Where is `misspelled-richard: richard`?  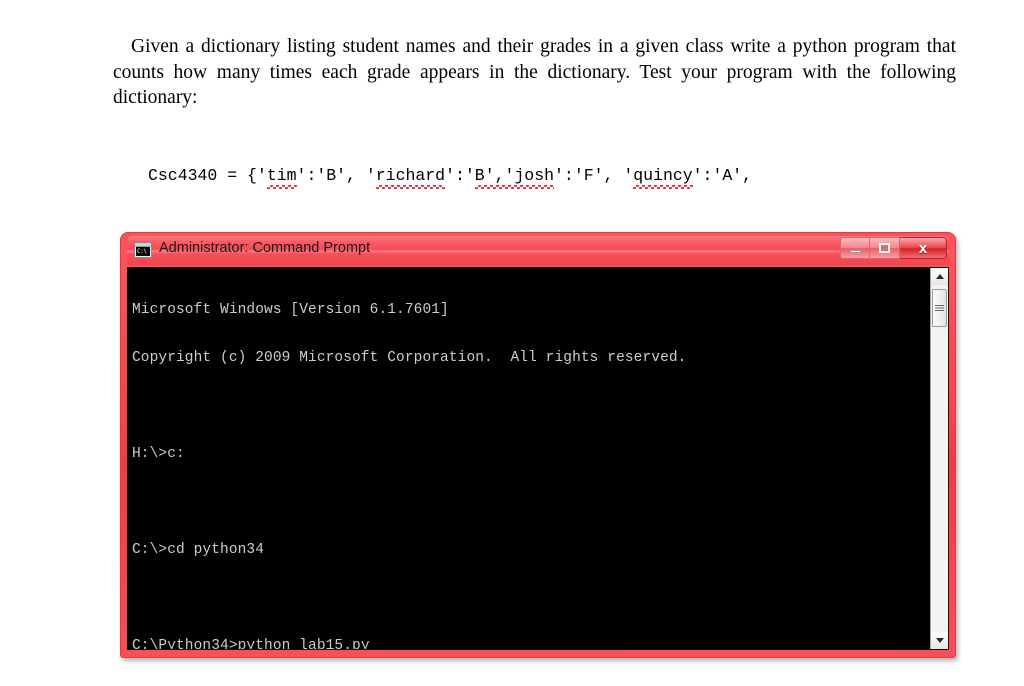 misspelled-richard: richard is located at coordinates (410, 177).